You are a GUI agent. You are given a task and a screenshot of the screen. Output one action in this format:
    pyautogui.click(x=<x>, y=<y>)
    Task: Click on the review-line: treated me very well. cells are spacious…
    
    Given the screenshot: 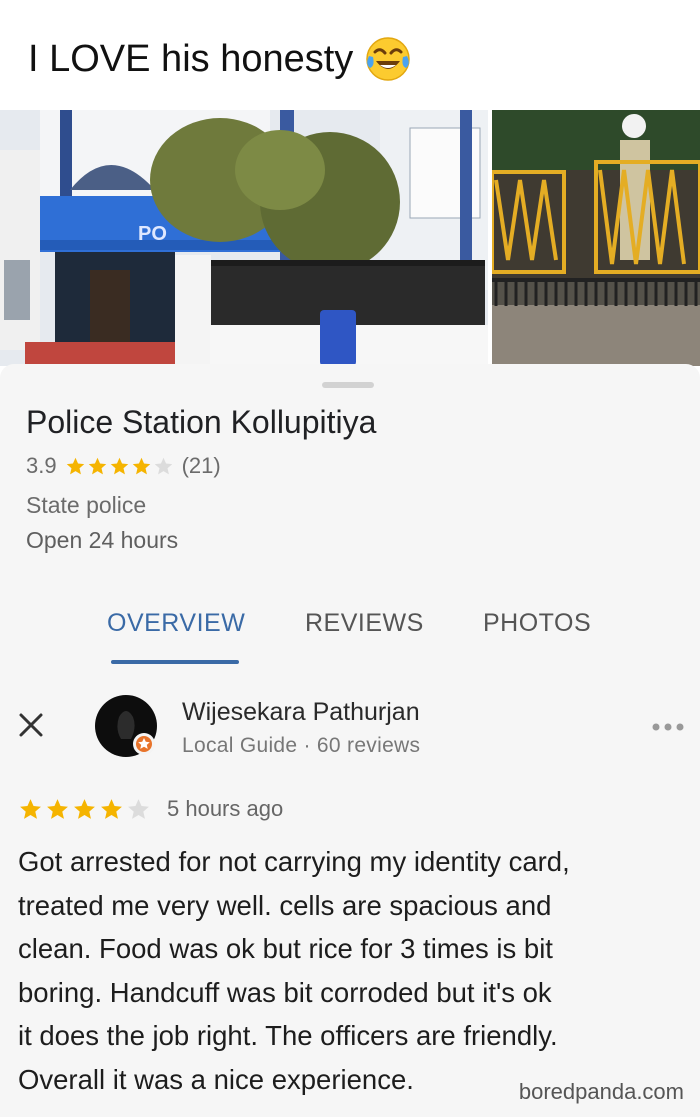 What is the action you would take?
    pyautogui.click(x=285, y=905)
    